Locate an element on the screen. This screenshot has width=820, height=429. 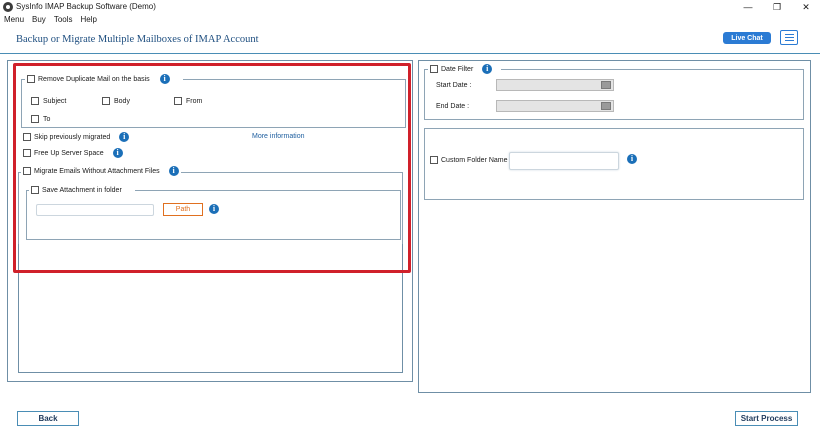
start-date-input is located at coordinates (555, 85).